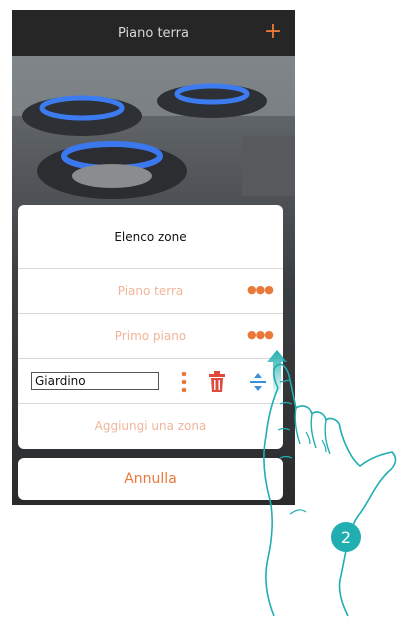 The image size is (400, 617). I want to click on cancel-label: Annulla, so click(150, 479).